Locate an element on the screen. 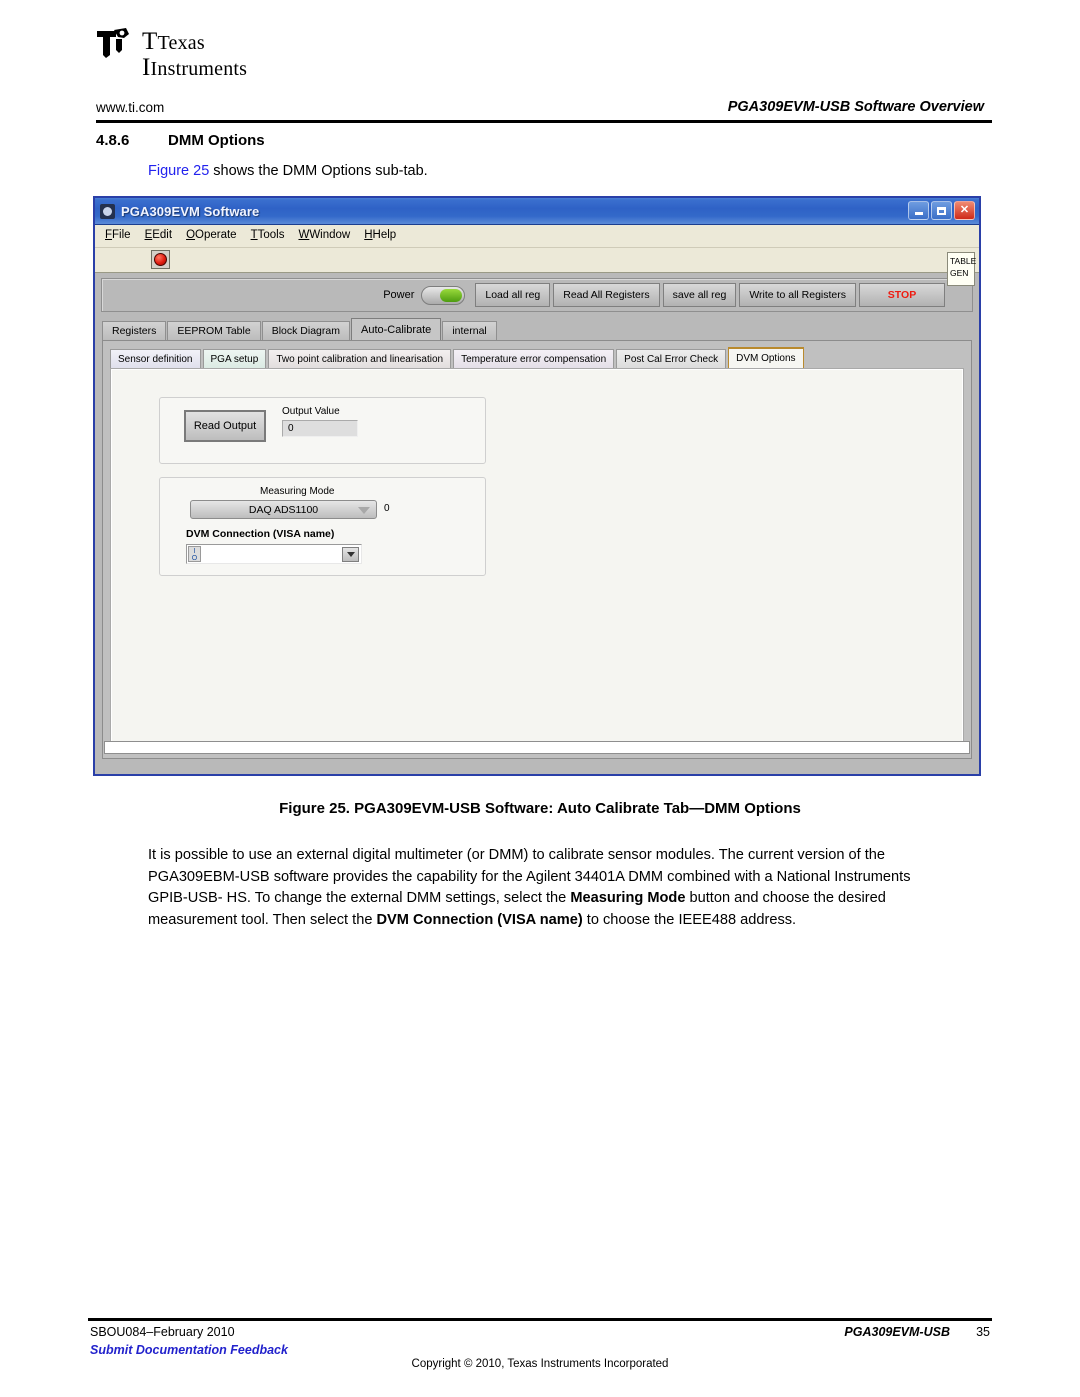 The height and width of the screenshot is (1397, 1080). write-to-all-registers-button: Write to all Registers is located at coordinates (797, 295).